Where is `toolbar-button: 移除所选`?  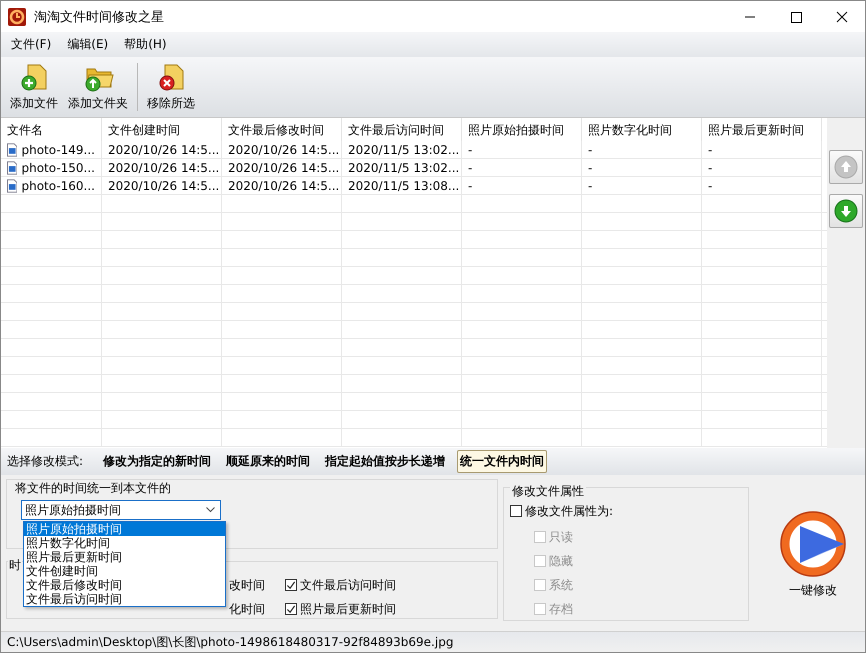 toolbar-button: 移除所选 is located at coordinates (171, 87).